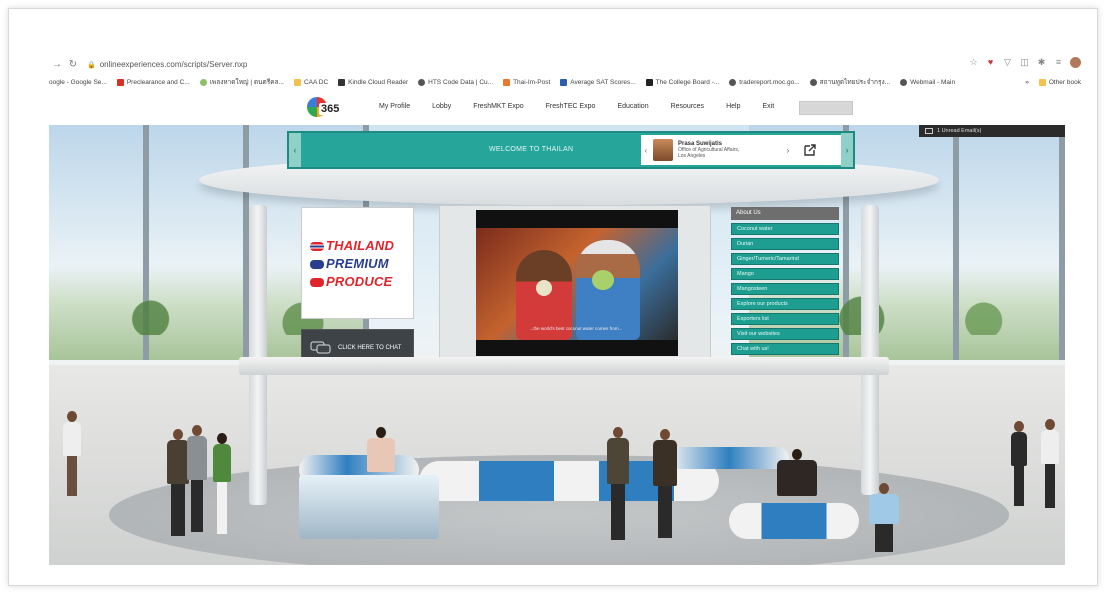 The image size is (1106, 594). What do you see at coordinates (1075, 62) in the screenshot?
I see `avatar` at bounding box center [1075, 62].